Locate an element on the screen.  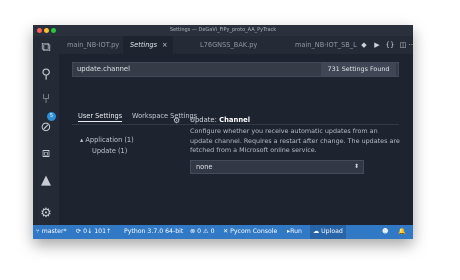
tab-label: main_NB-IOT.py is located at coordinates (93, 45).